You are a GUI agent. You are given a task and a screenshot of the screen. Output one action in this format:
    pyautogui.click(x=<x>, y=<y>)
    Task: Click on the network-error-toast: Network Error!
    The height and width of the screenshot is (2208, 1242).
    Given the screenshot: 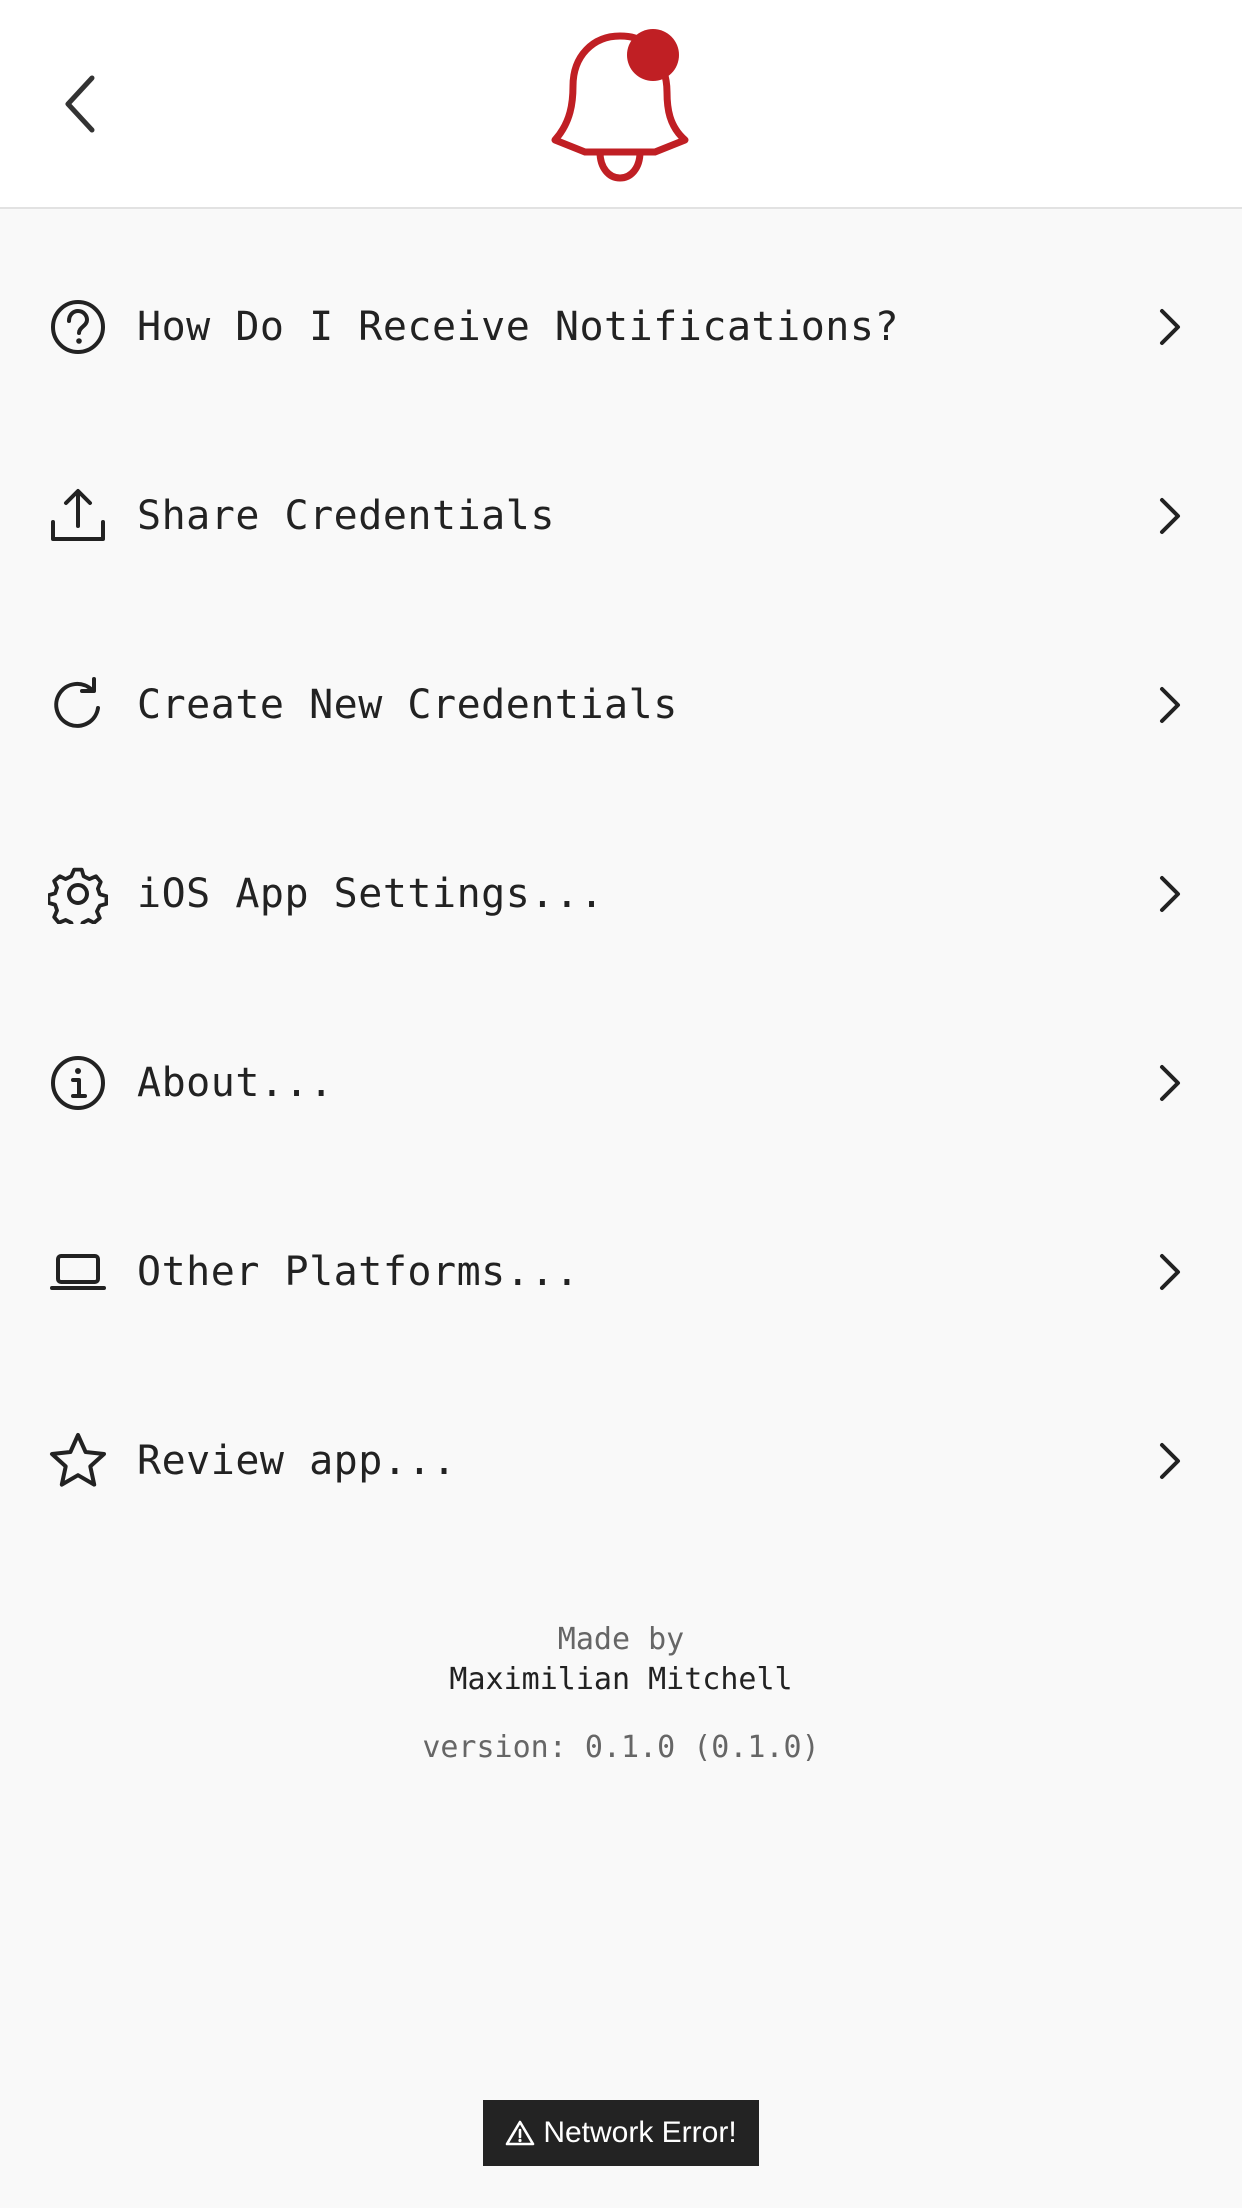 What is the action you would take?
    pyautogui.click(x=621, y=2133)
    